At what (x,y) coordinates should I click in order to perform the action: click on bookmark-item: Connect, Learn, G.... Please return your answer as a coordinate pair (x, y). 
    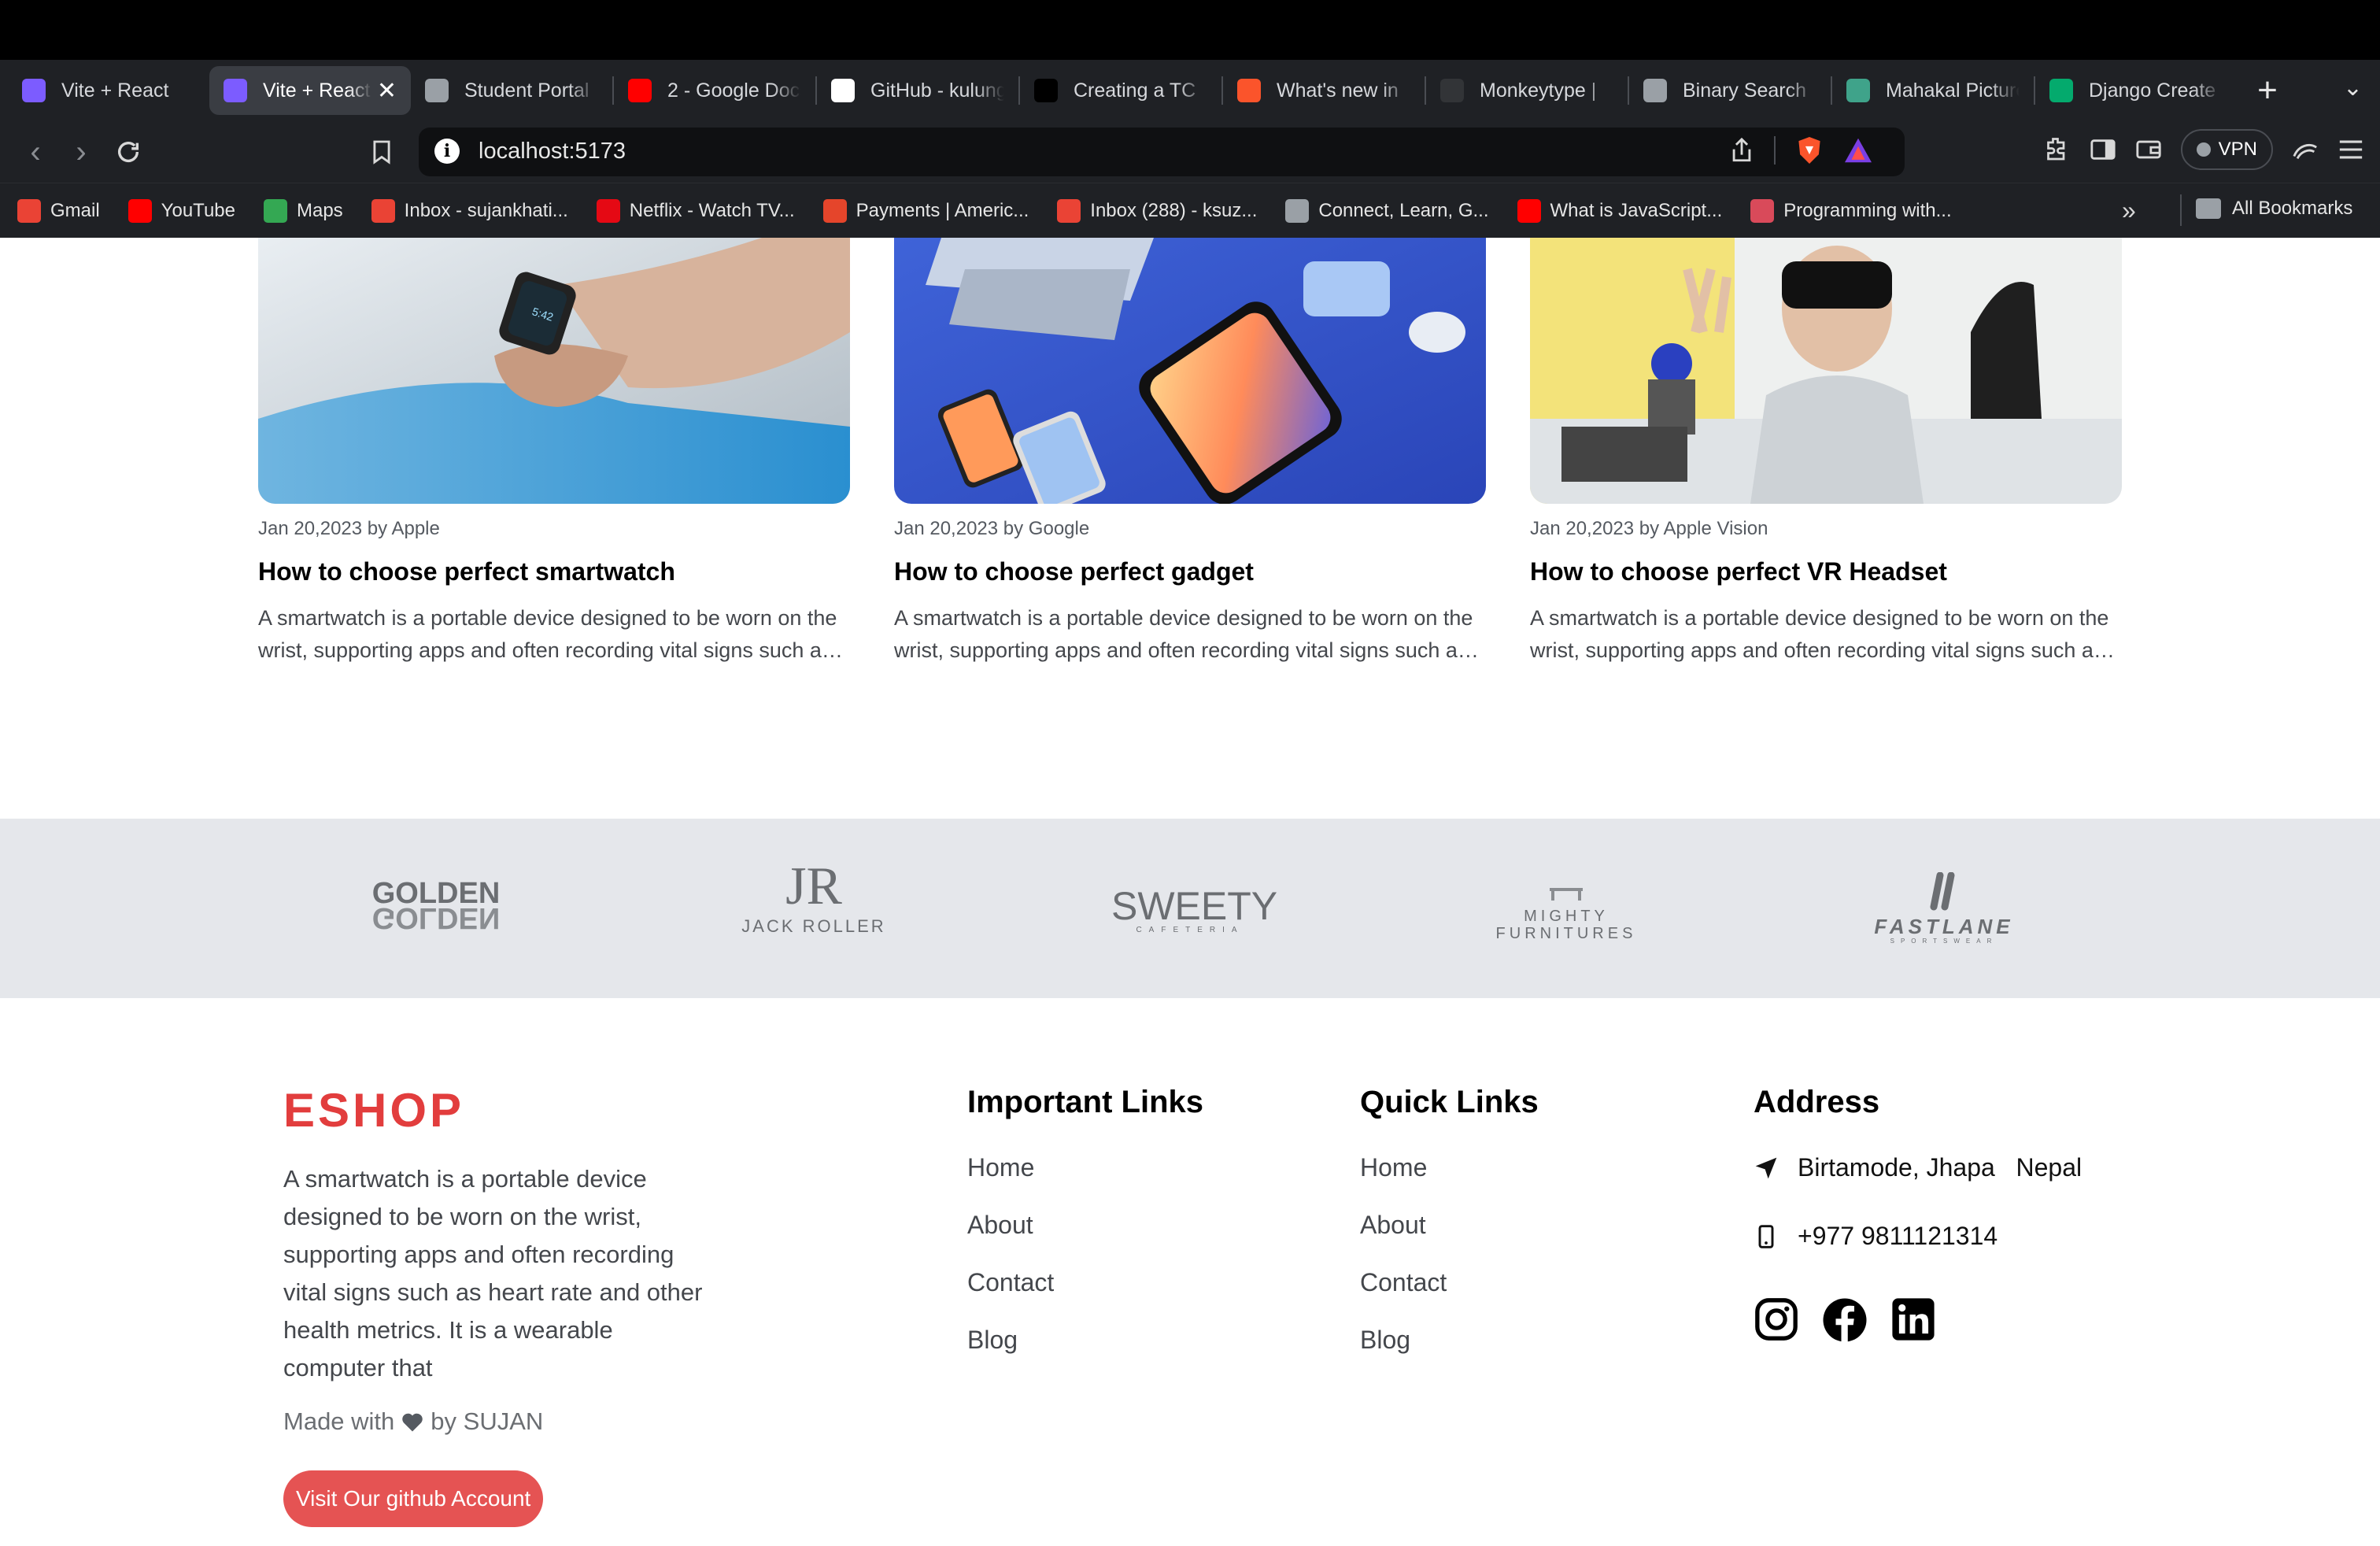
    Looking at the image, I should click on (1387, 210).